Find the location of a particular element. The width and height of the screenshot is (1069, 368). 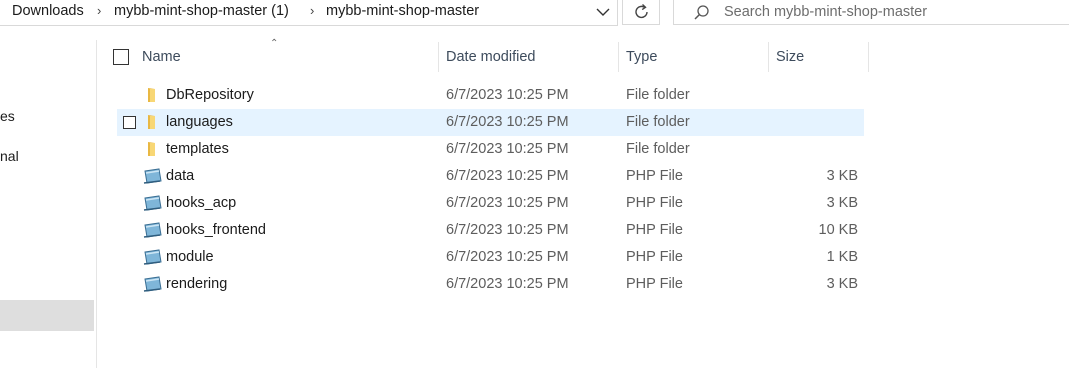

select-all-checkbox is located at coordinates (121, 57).